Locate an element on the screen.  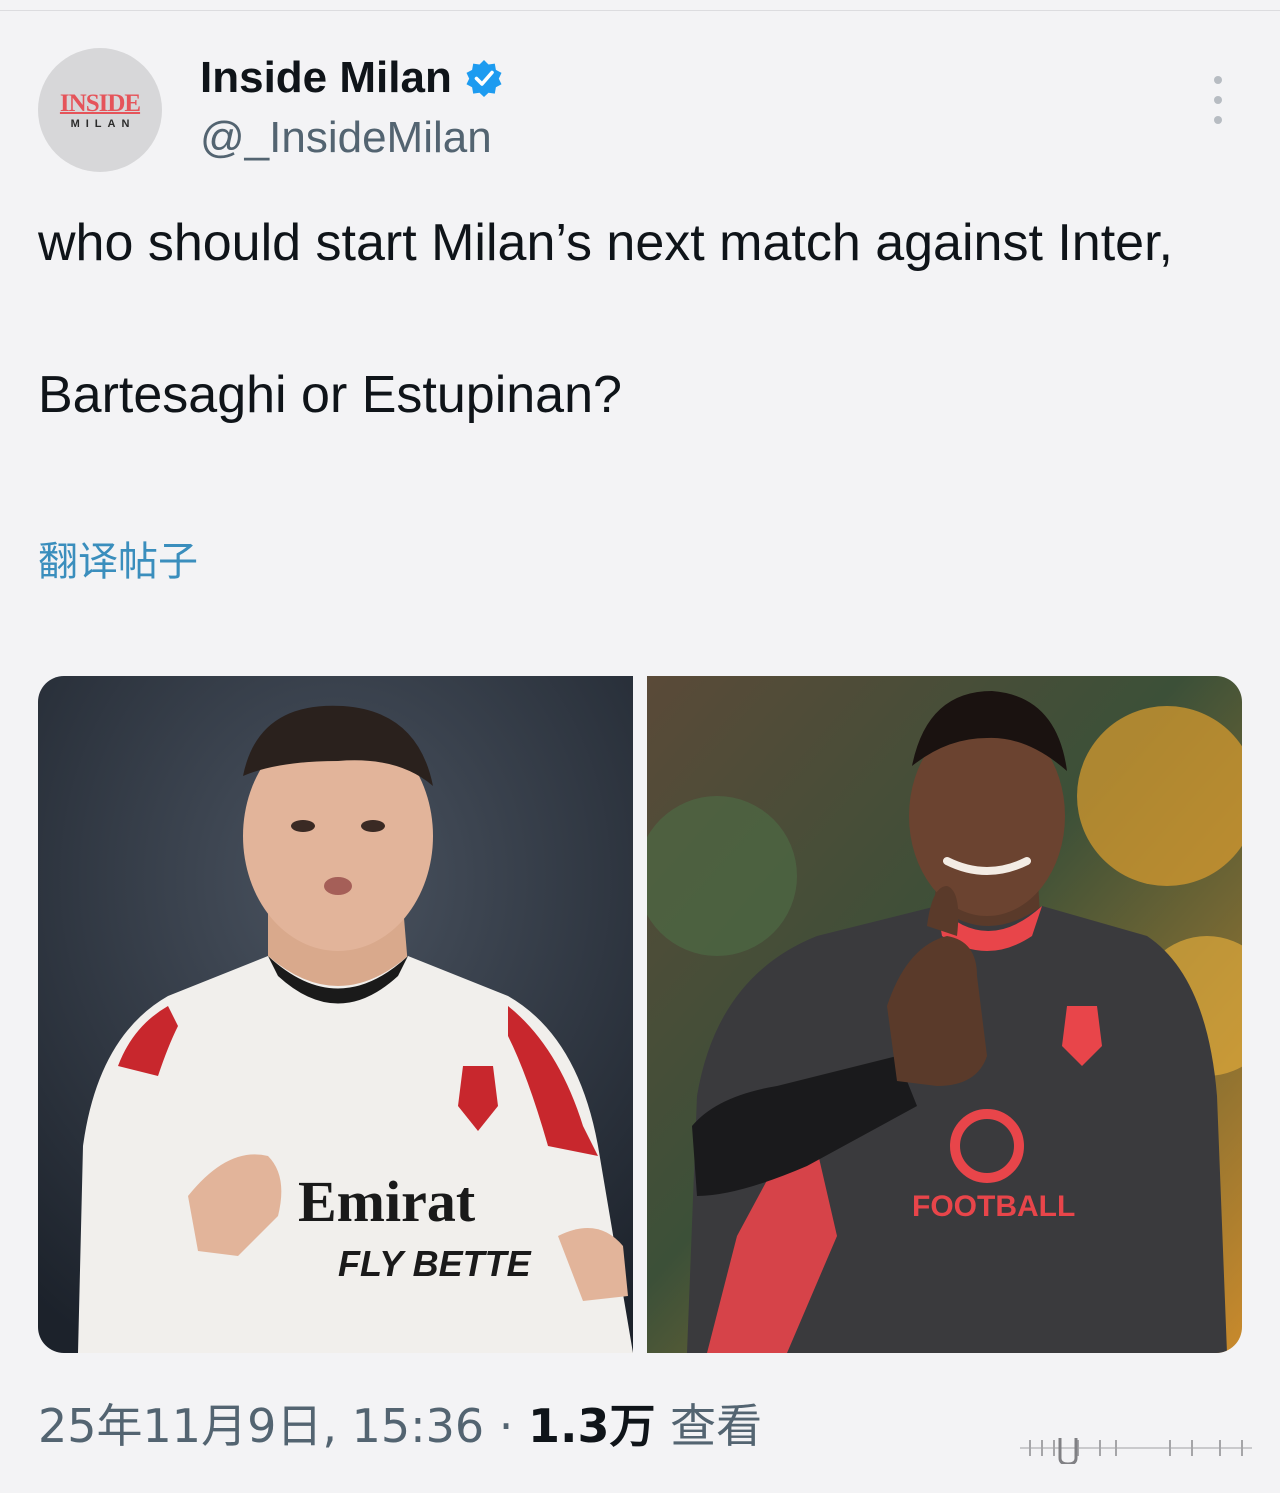
top-divider is located at coordinates (640, 10).